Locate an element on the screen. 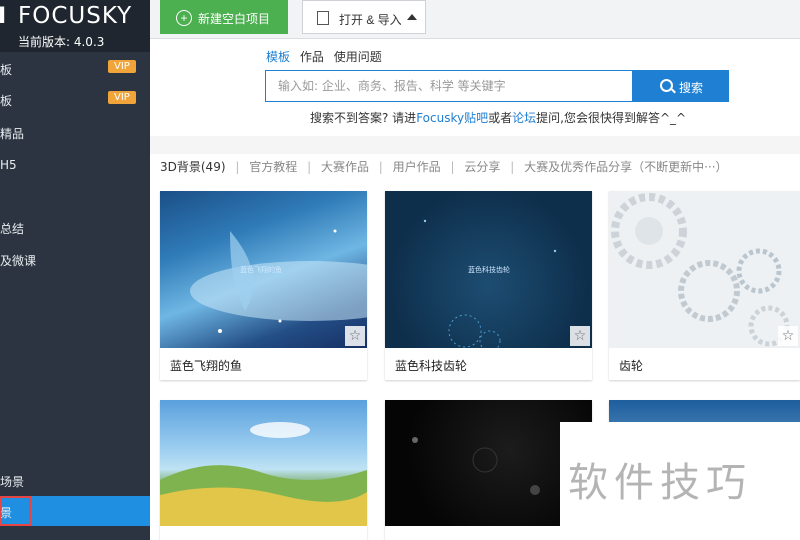  template-thumbnail: 蓝色科技齿轮 ☆ is located at coordinates (488, 269).